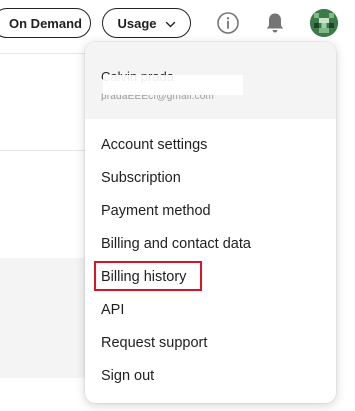 Image resolution: width=355 pixels, height=411 pixels. I want to click on menu-item-subscription: Subscription, so click(141, 178).